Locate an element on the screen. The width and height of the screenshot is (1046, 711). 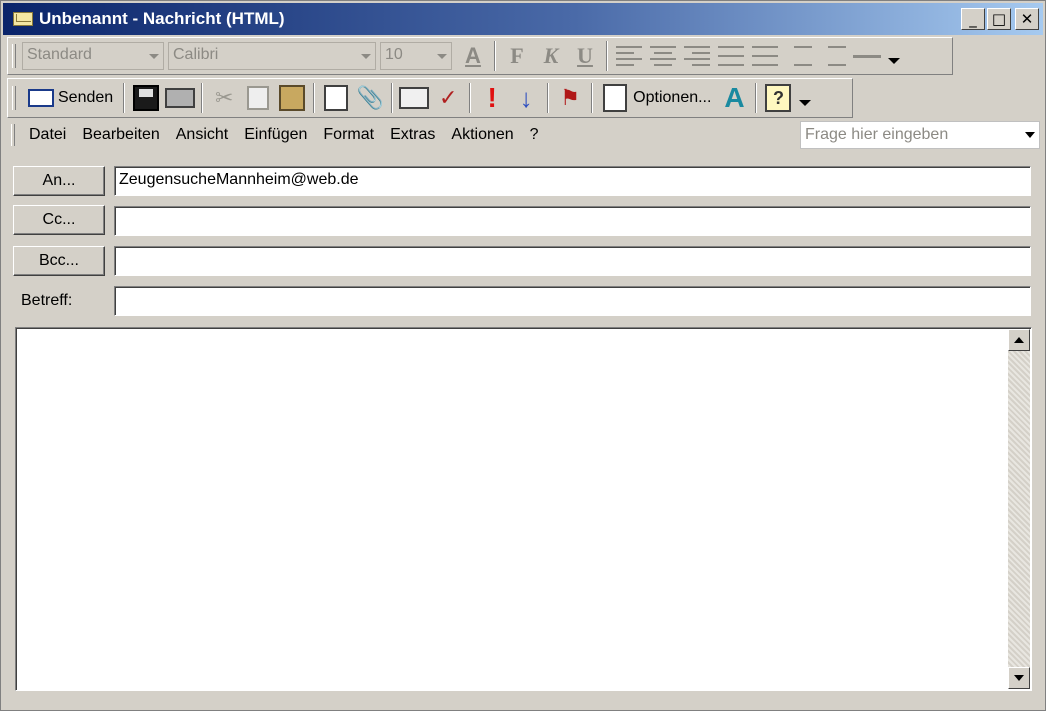
save-icon is located at coordinates (146, 98).